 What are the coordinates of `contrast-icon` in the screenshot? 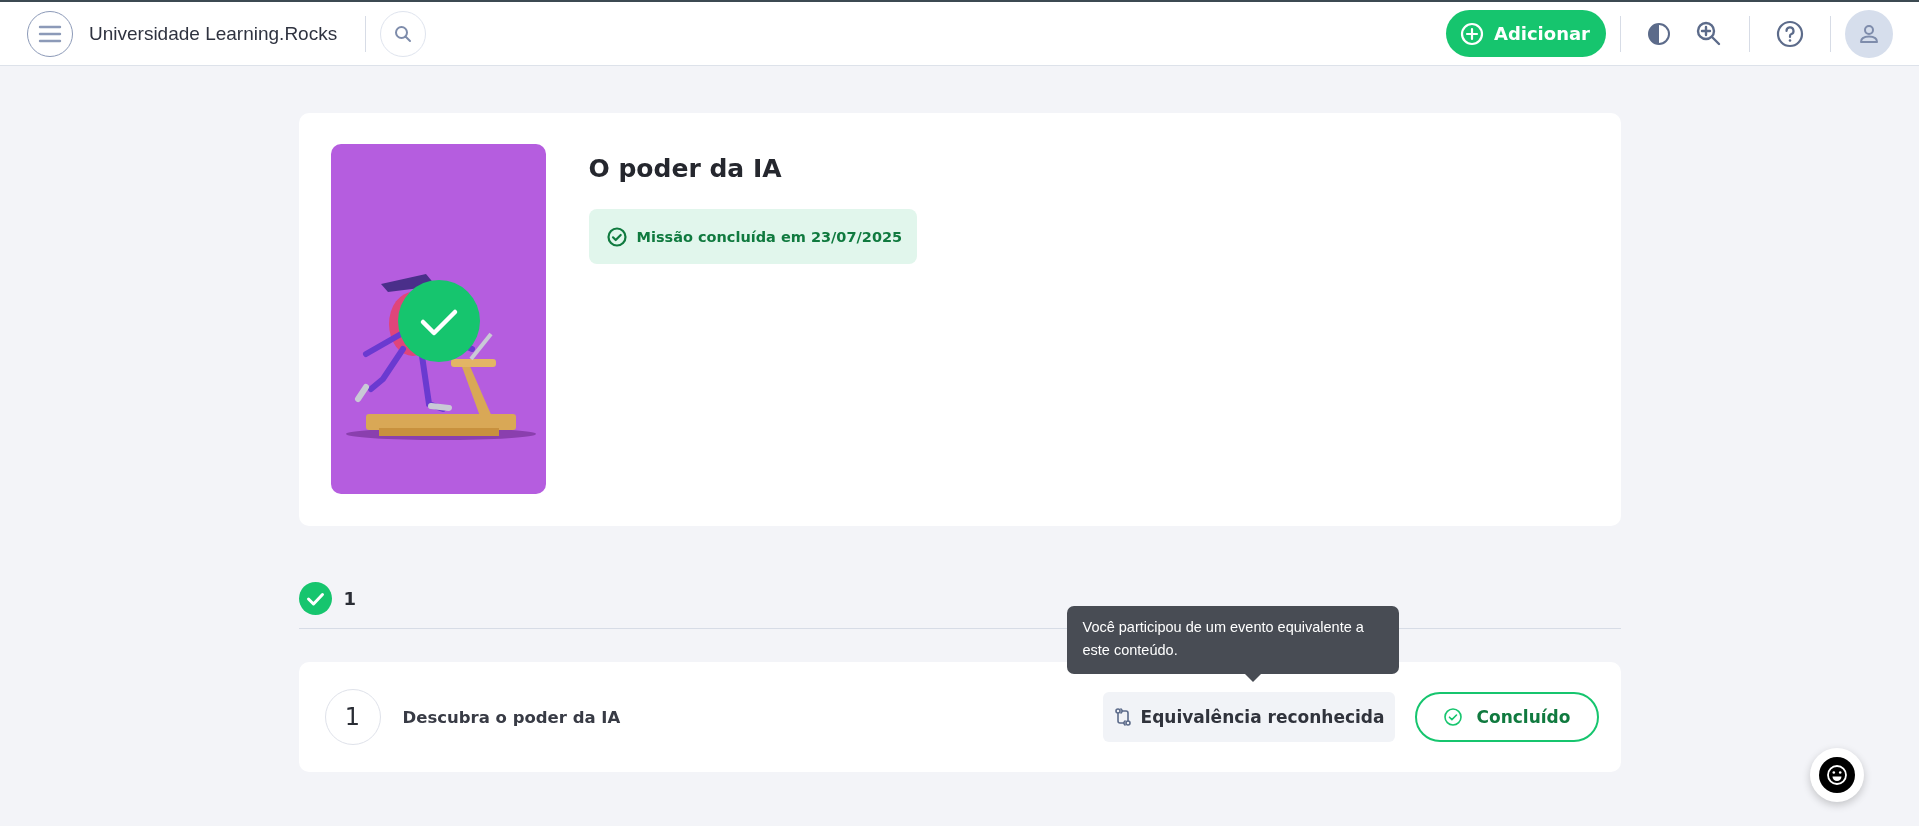 It's located at (1659, 33).